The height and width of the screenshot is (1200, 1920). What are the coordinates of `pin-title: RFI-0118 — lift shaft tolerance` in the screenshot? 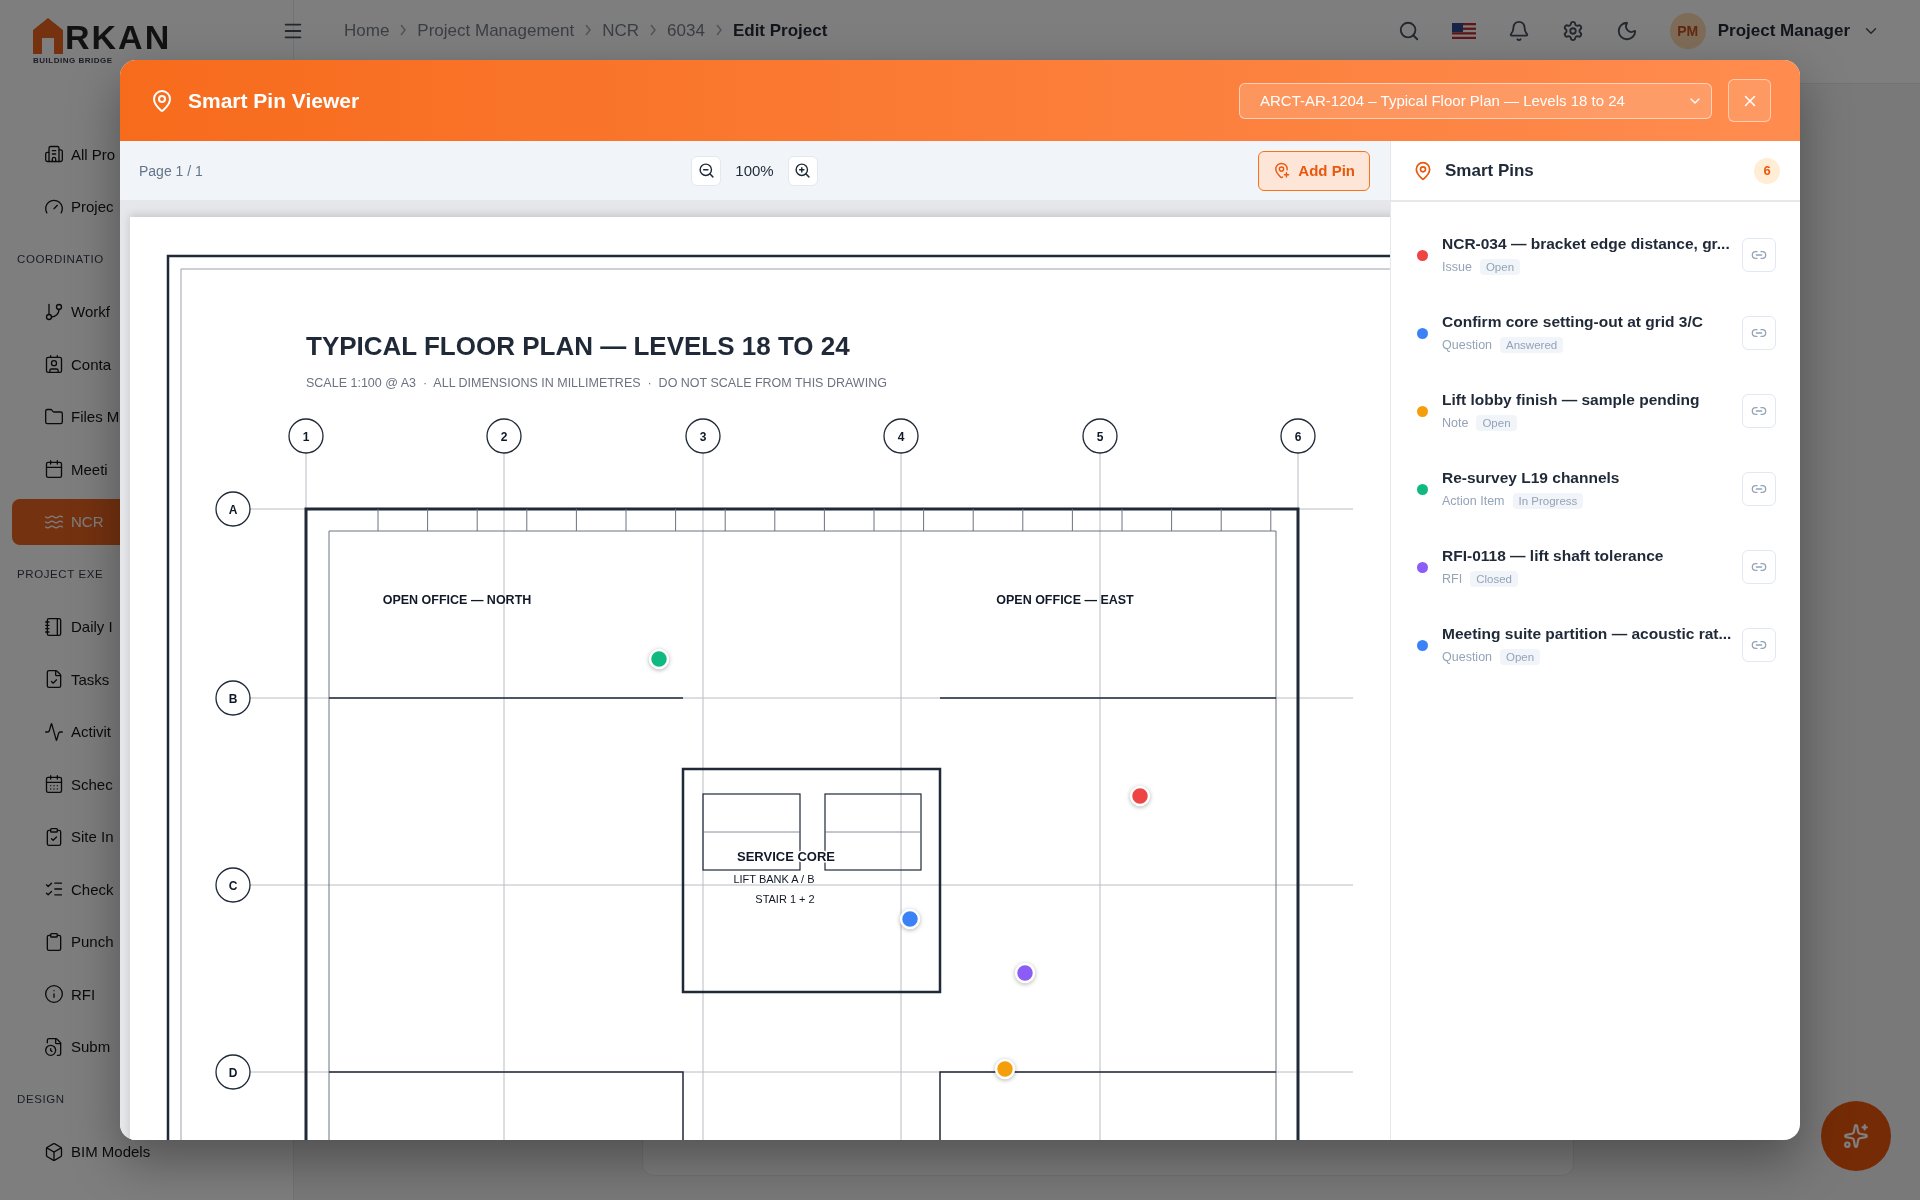 It's located at (1553, 556).